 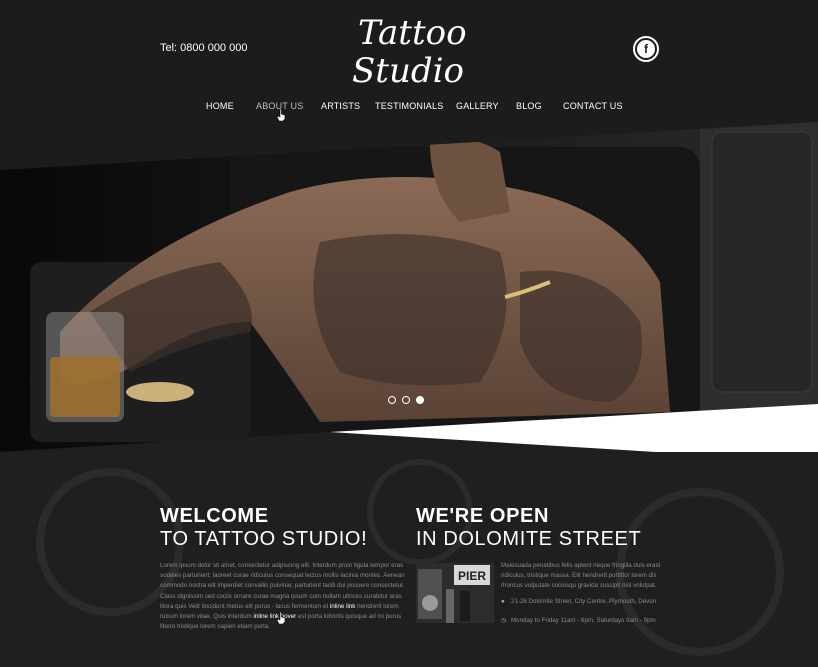 I want to click on facebook-icon: f, so click(x=646, y=49).